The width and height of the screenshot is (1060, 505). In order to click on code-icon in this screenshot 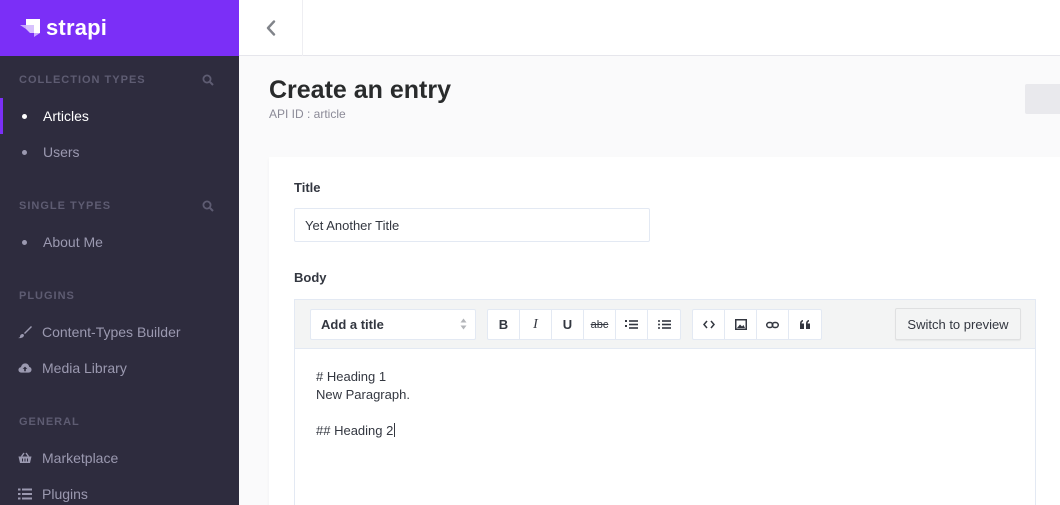, I will do `click(708, 324)`.